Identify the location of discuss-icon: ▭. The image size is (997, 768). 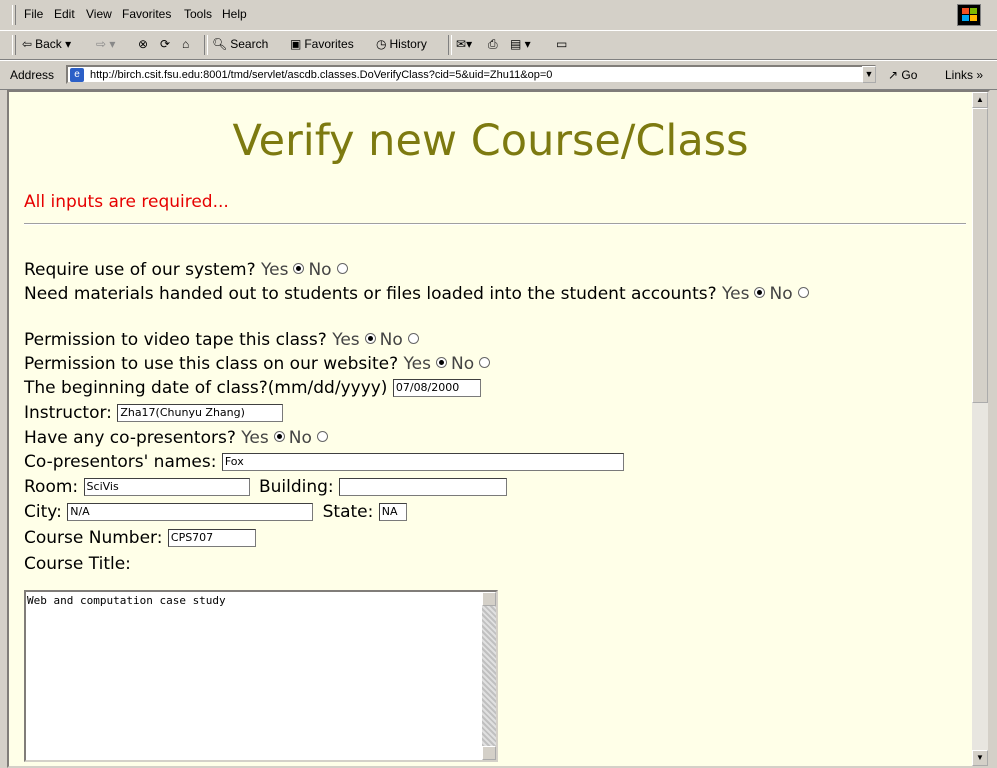
(561, 44).